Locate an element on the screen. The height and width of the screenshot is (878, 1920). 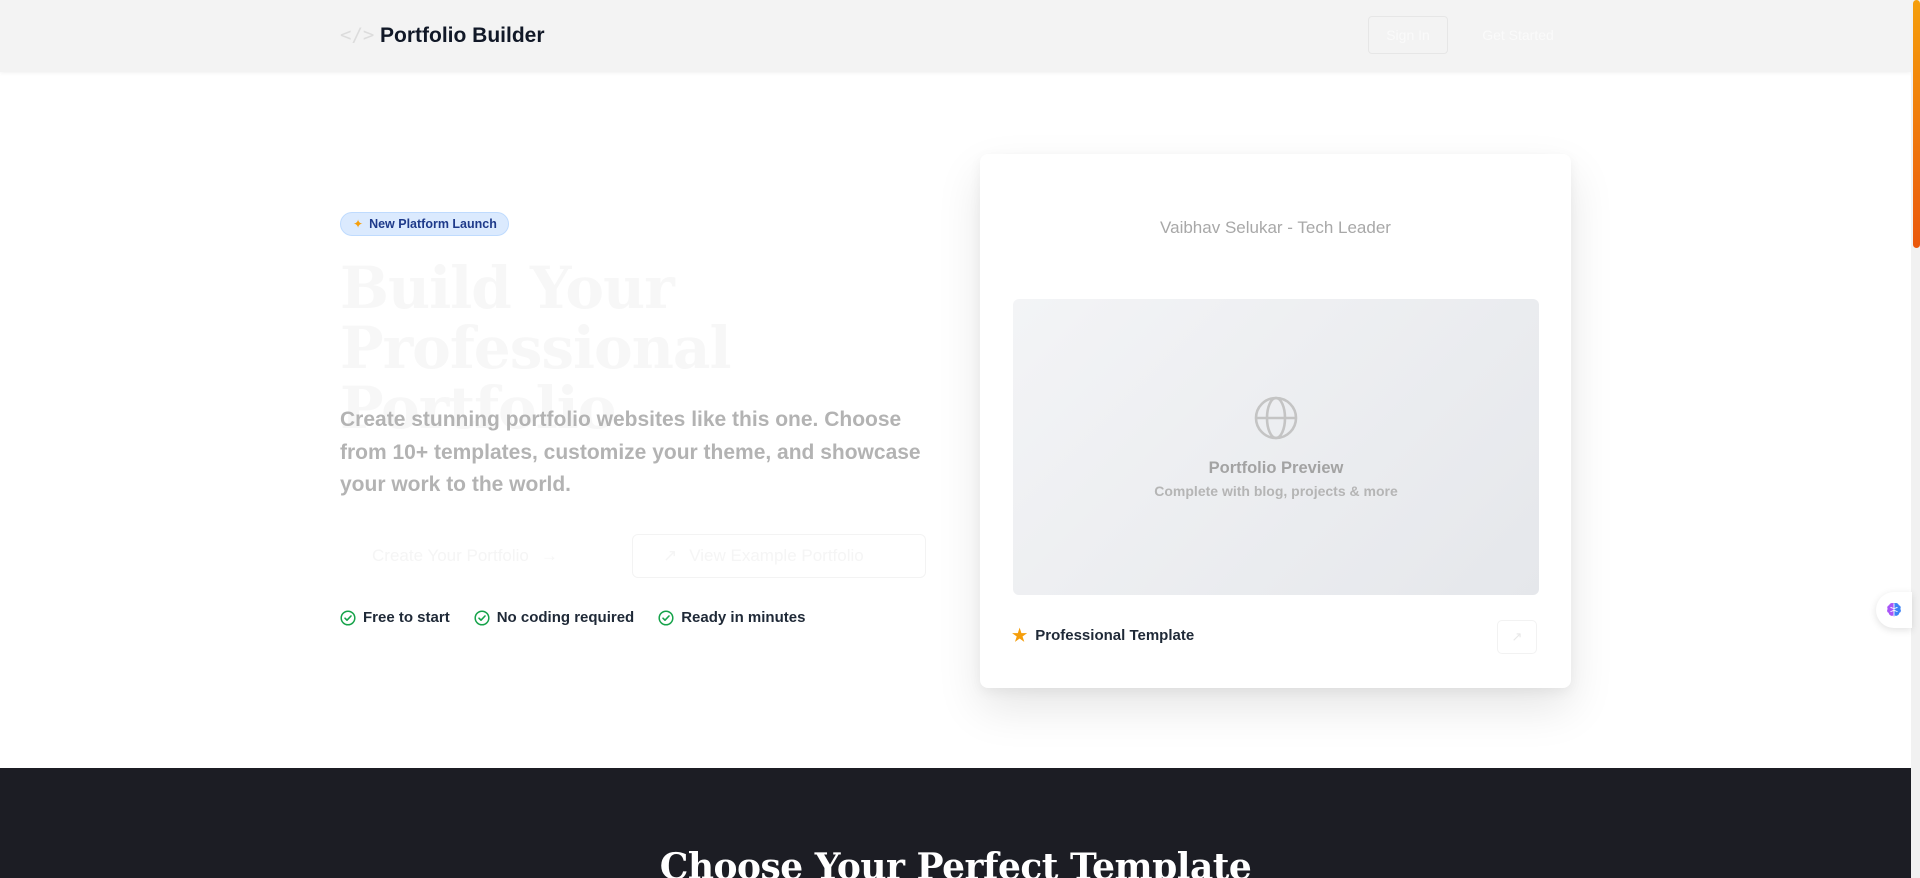
template-label: ★ Professional Template is located at coordinates (1103, 635).